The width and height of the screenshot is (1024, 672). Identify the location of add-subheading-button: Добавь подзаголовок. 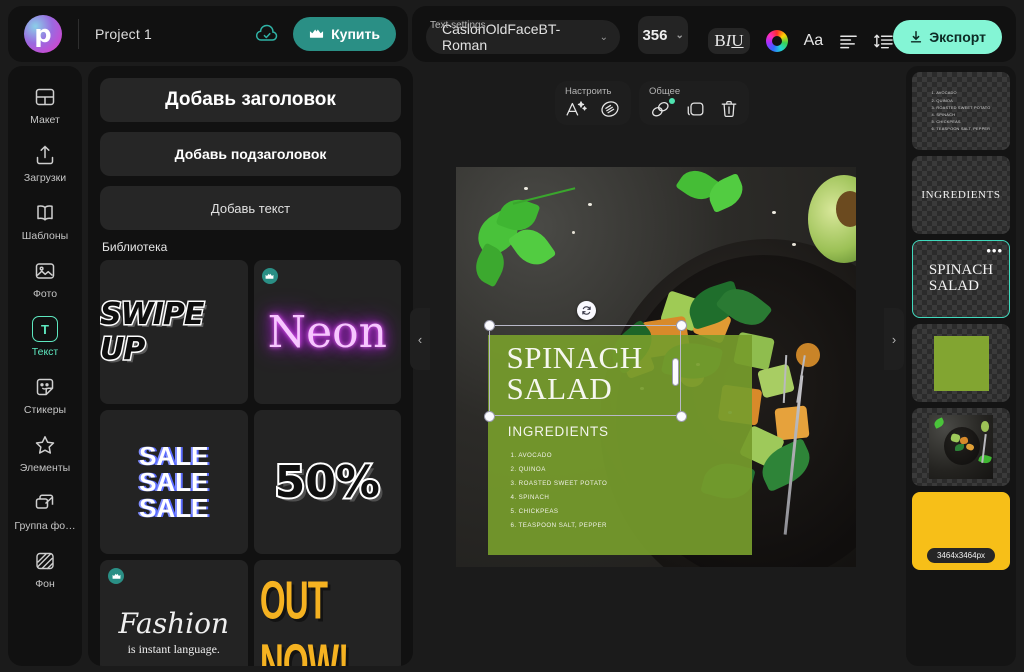
(250, 154).